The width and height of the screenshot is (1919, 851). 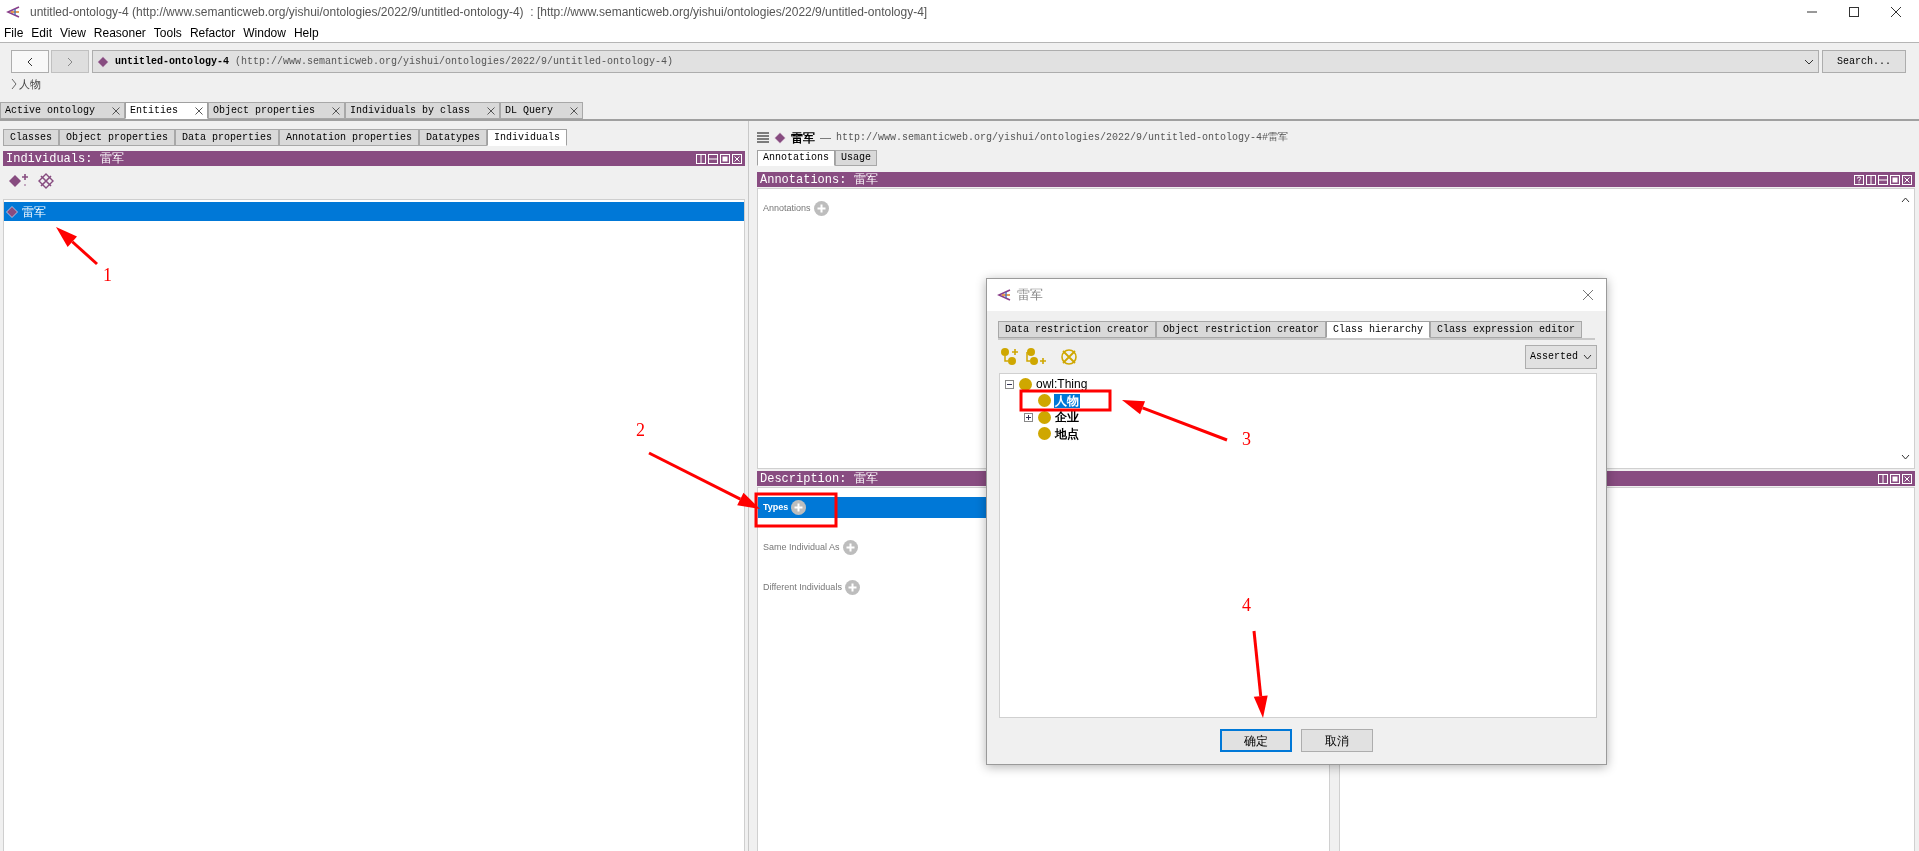 I want to click on panel-title: Description: 雷军, so click(x=819, y=478).